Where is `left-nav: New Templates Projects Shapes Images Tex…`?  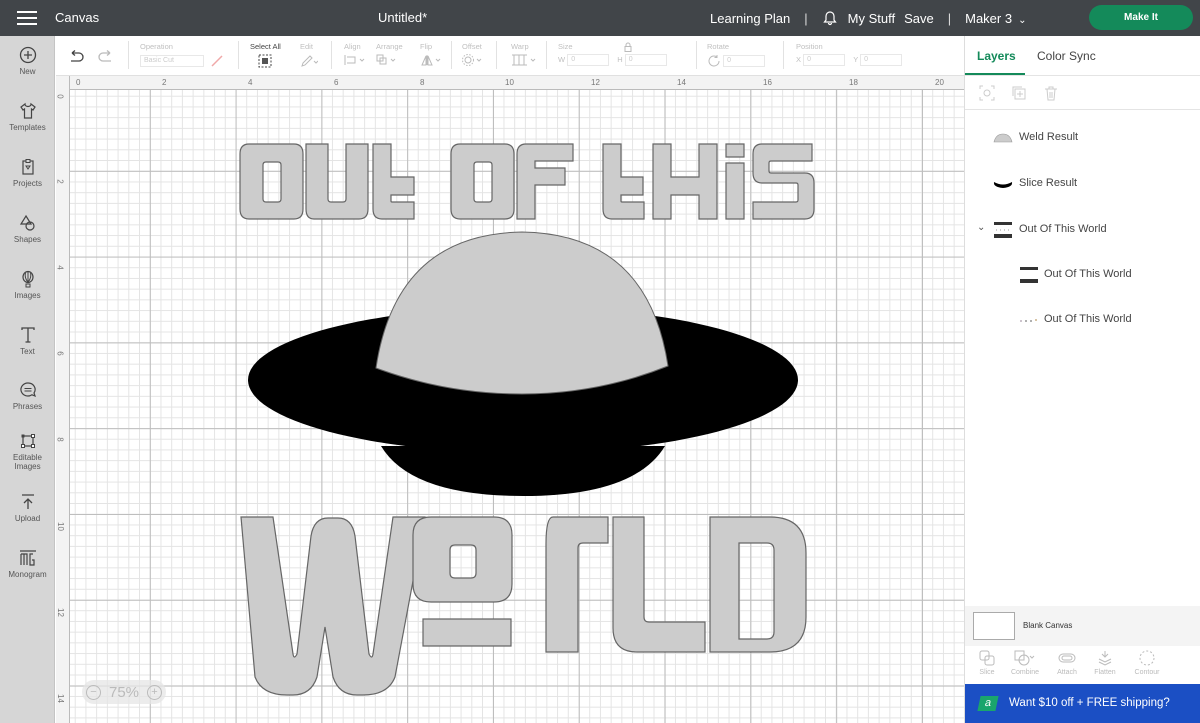 left-nav: New Templates Projects Shapes Images Tex… is located at coordinates (27, 379).